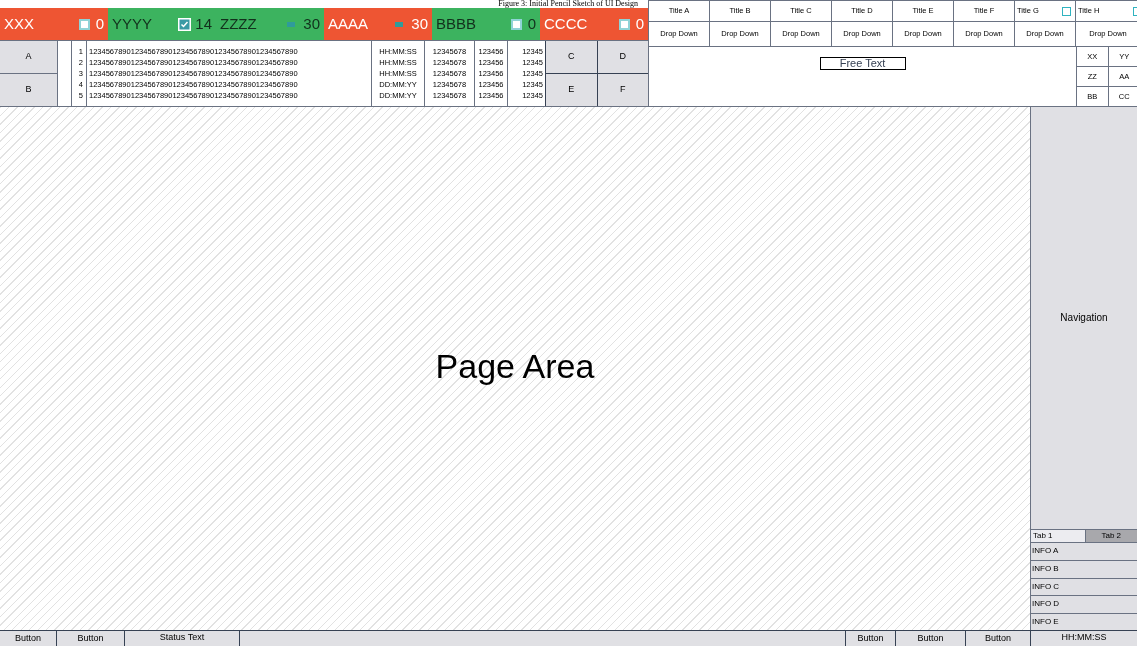  I want to click on navigation-label: Navigation, so click(1084, 318).